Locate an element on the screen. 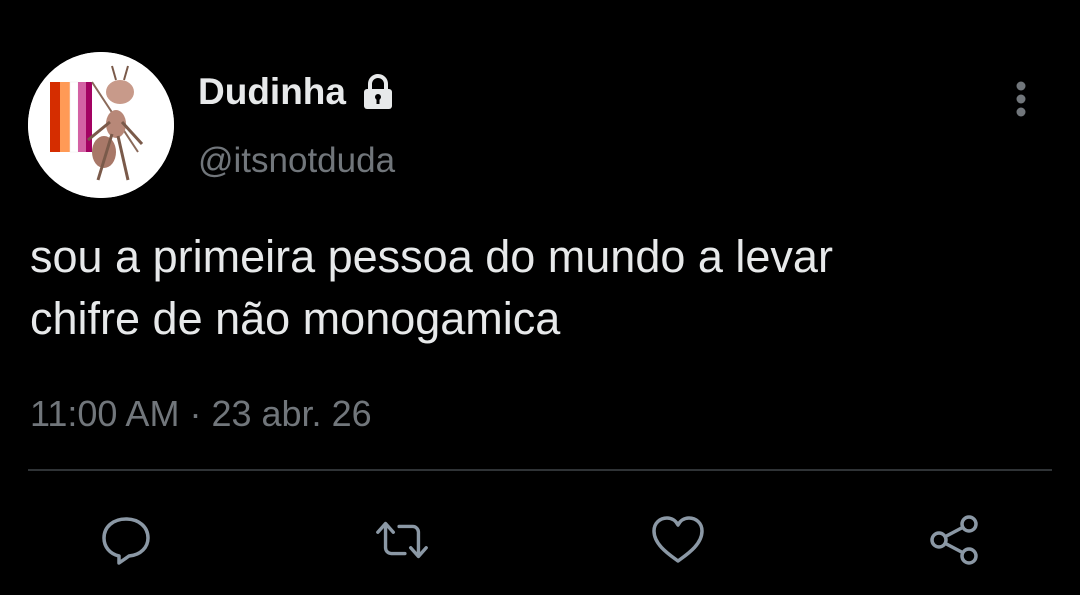 The height and width of the screenshot is (595, 1080). display-name: Dudinha is located at coordinates (298, 92).